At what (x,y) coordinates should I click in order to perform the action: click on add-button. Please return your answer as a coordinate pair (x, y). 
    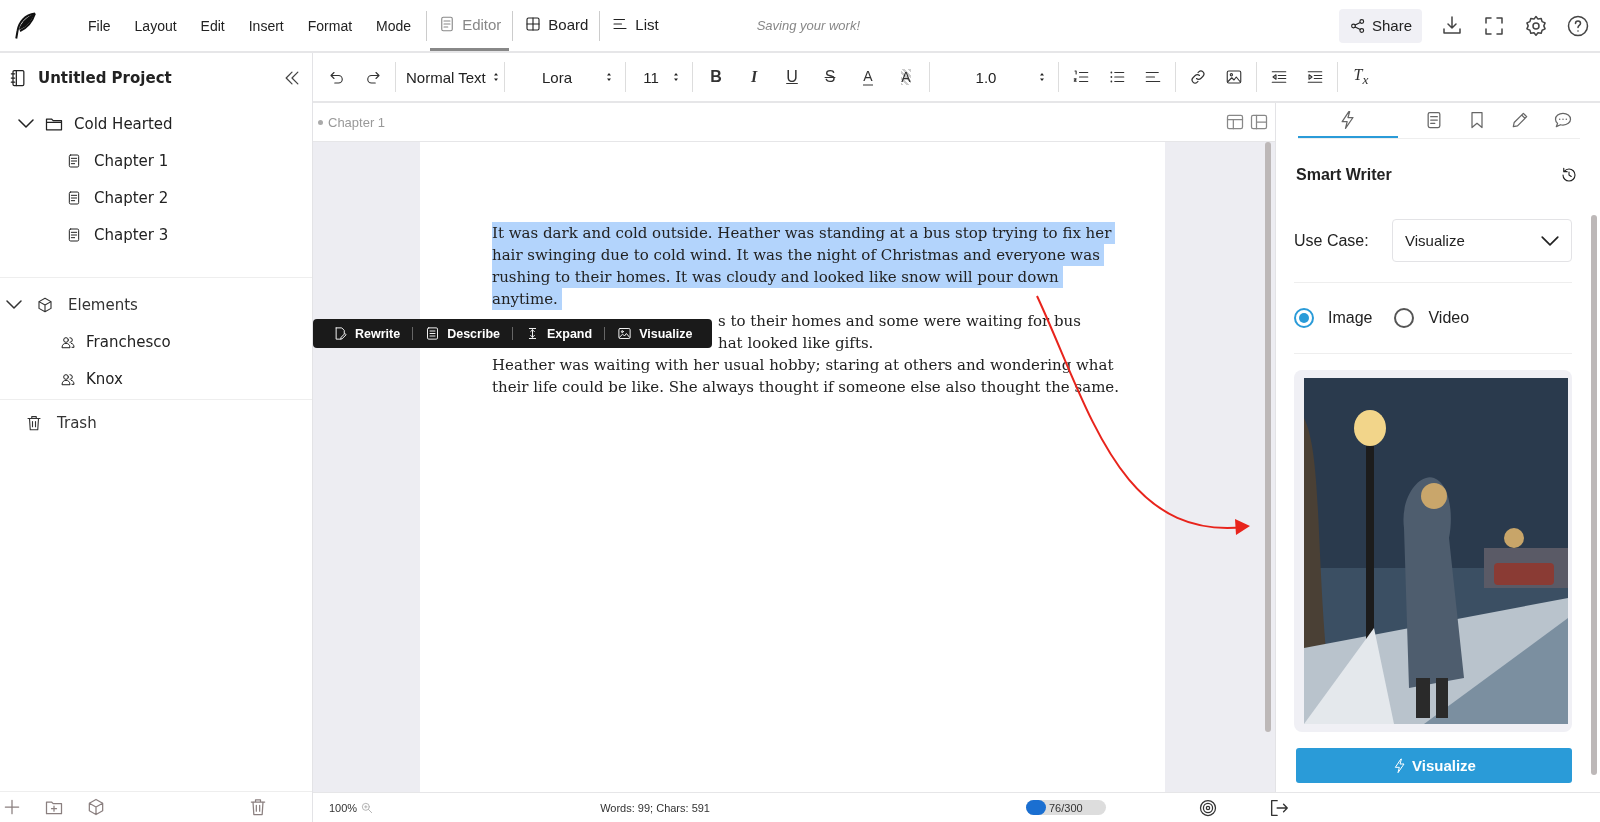
    Looking at the image, I should click on (12, 807).